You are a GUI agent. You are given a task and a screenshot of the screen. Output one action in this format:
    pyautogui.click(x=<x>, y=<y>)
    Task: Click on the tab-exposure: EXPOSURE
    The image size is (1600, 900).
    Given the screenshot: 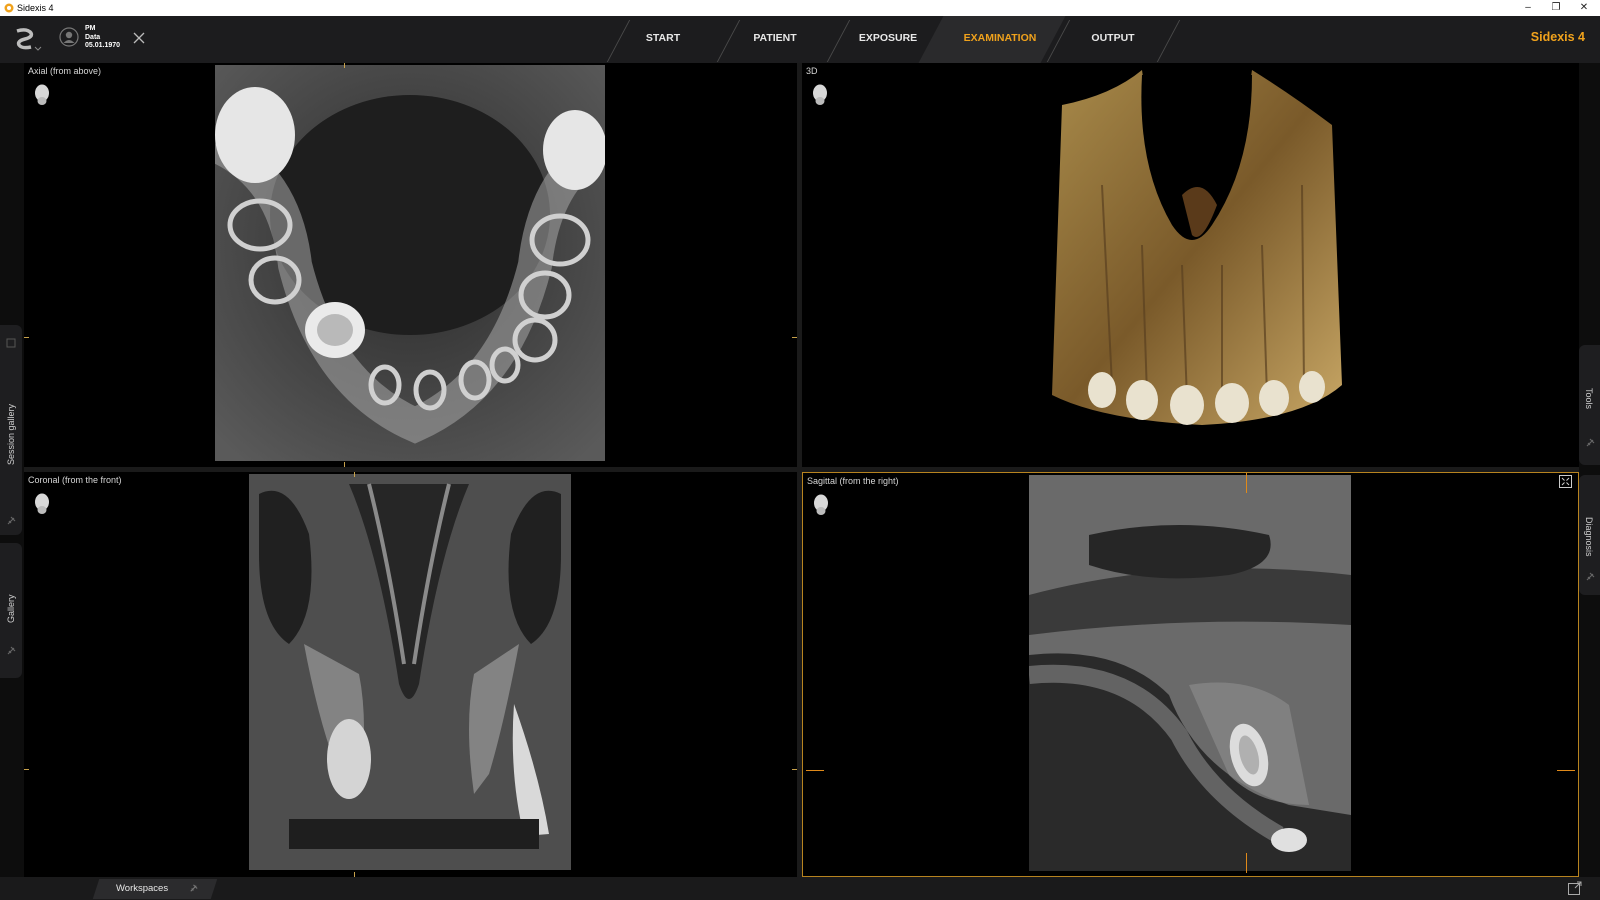 What is the action you would take?
    pyautogui.click(x=888, y=39)
    